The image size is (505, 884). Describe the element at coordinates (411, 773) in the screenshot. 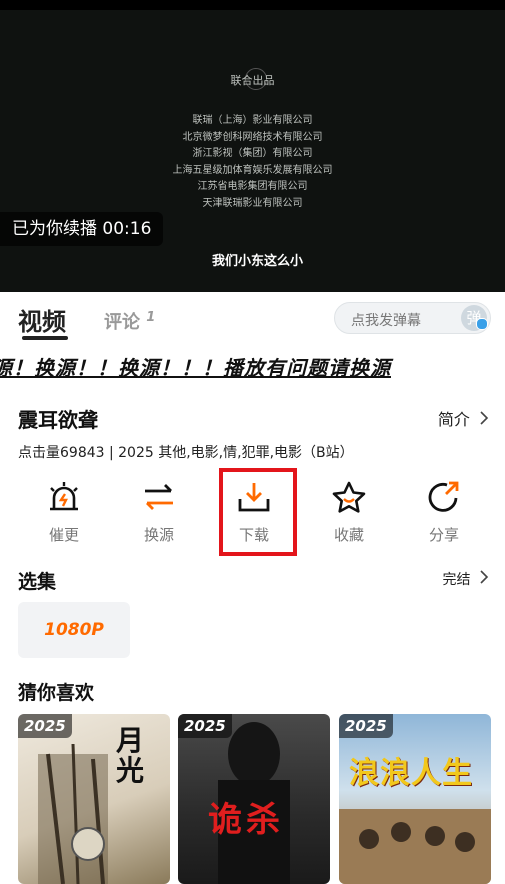

I see `poster-title: 浪浪人生` at that location.